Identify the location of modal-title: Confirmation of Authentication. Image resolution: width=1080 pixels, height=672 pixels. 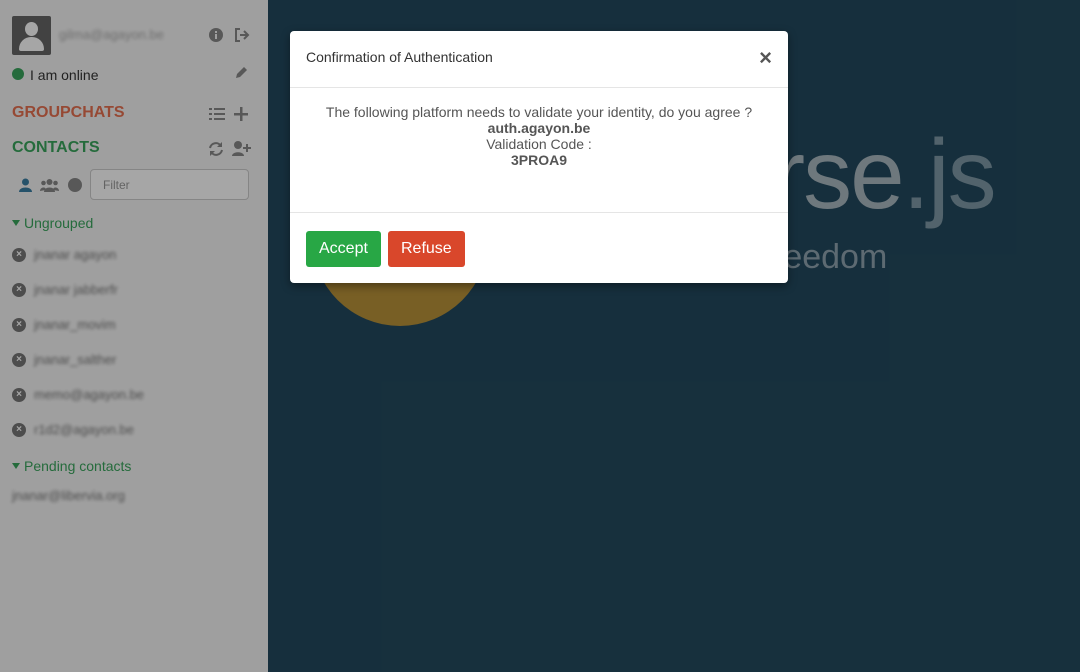
(399, 57).